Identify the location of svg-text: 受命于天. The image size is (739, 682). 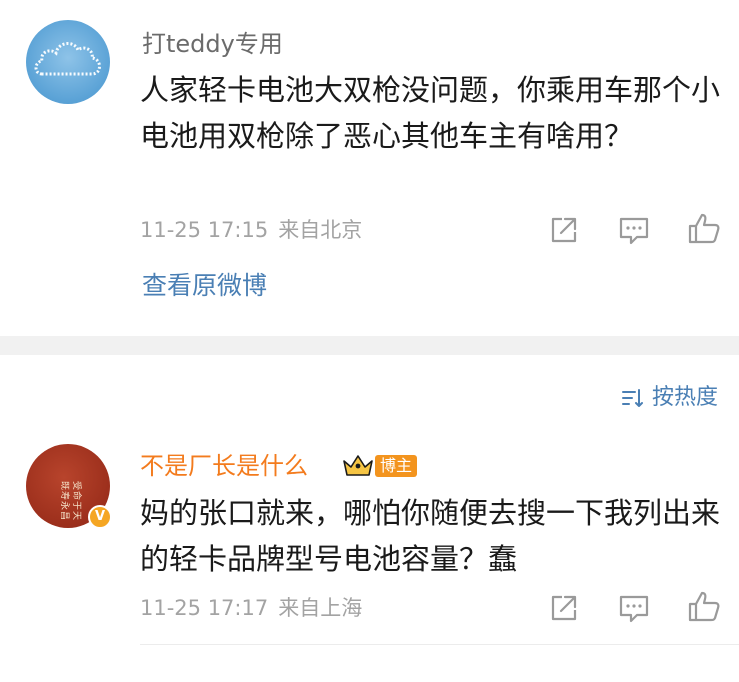
(77, 501).